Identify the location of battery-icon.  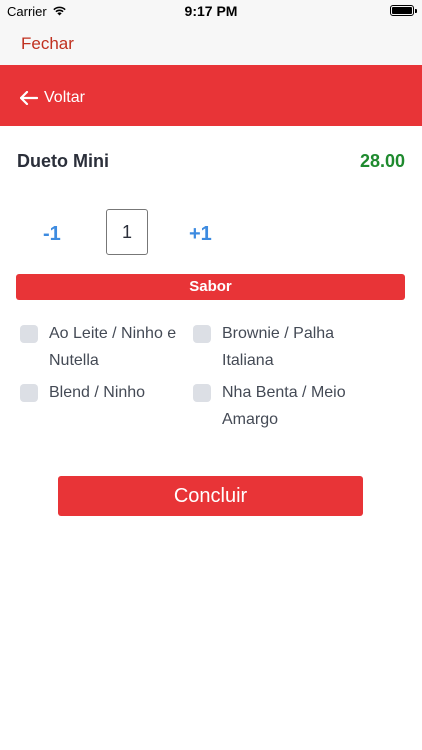
(403, 10).